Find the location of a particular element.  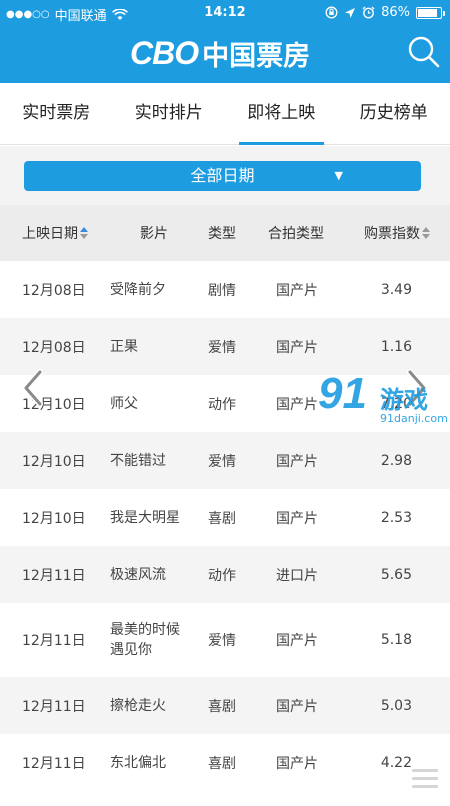

table-row: 12月10日 我是大明星 喜剧 国产片 2.53 is located at coordinates (225, 517).